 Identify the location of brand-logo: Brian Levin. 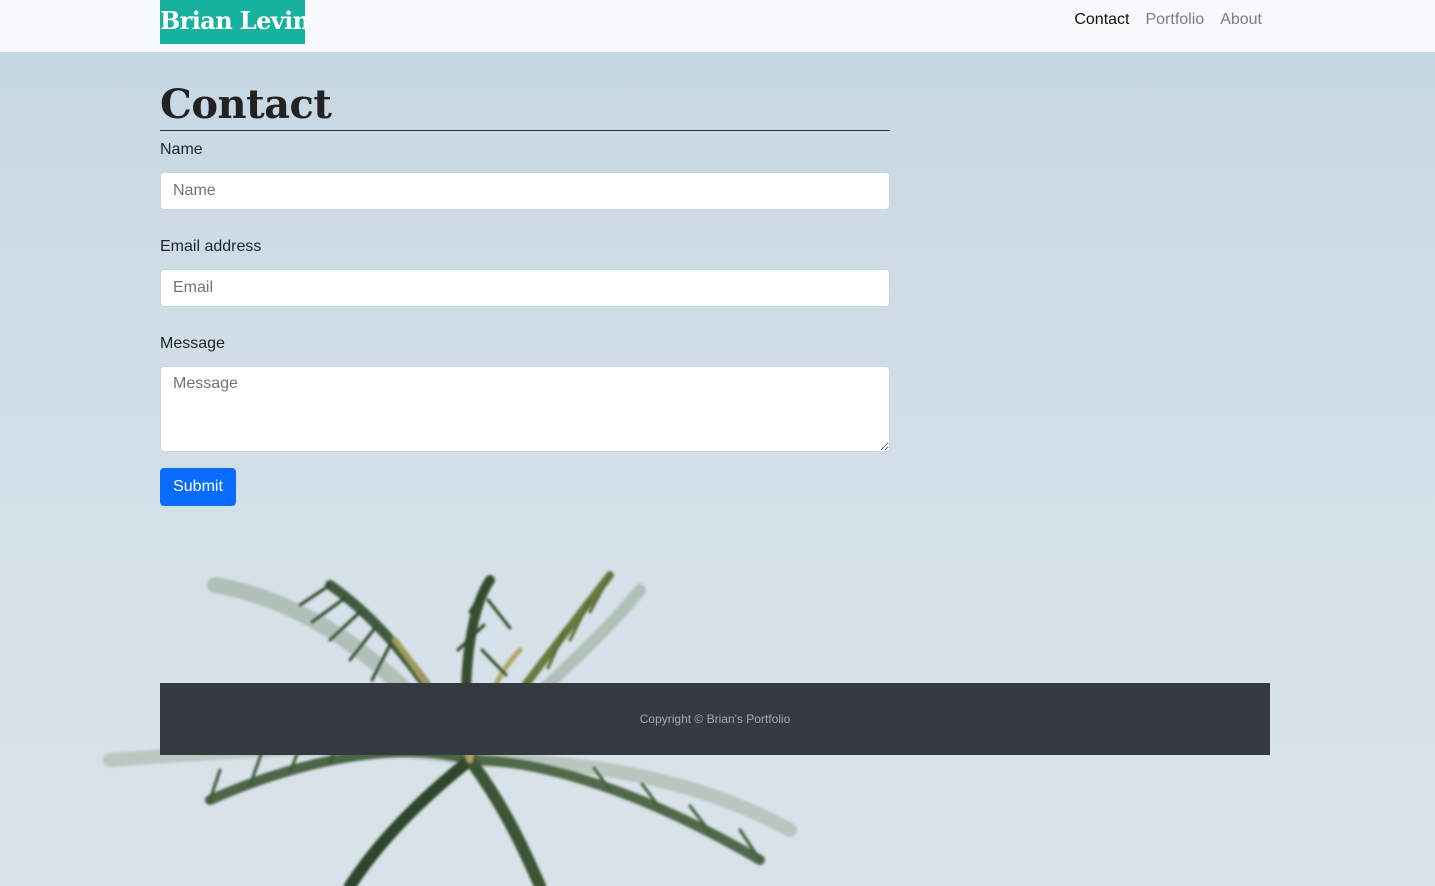
(232, 22).